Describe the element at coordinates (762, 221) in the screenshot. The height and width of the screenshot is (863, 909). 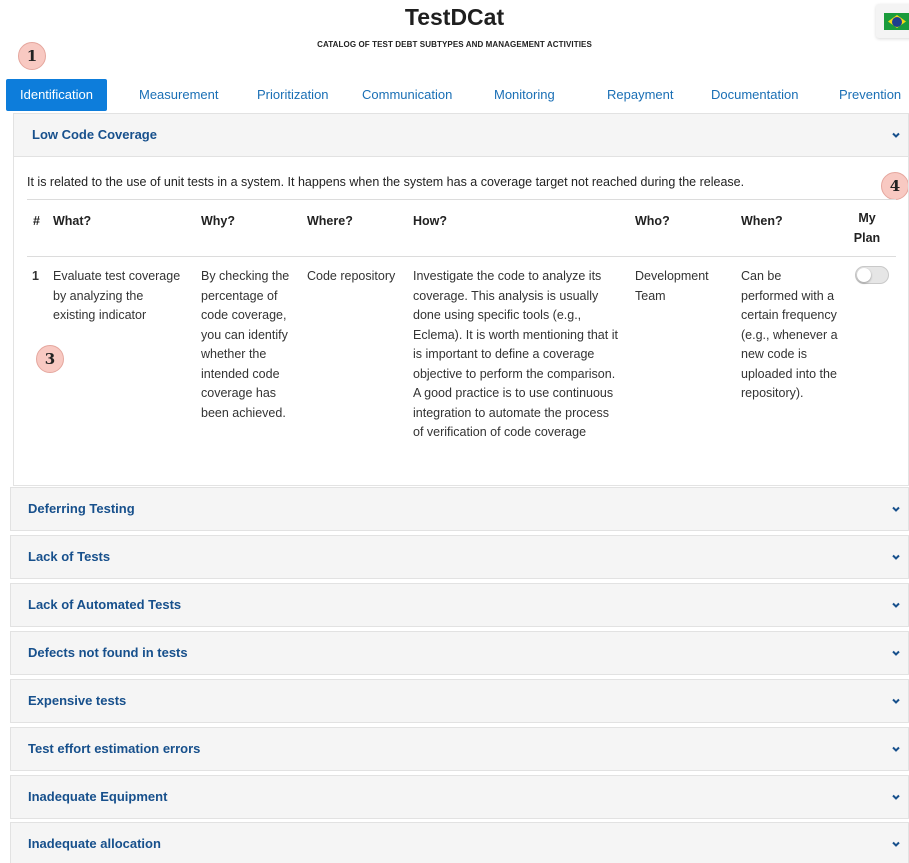
I see `column-header-when: When?` at that location.